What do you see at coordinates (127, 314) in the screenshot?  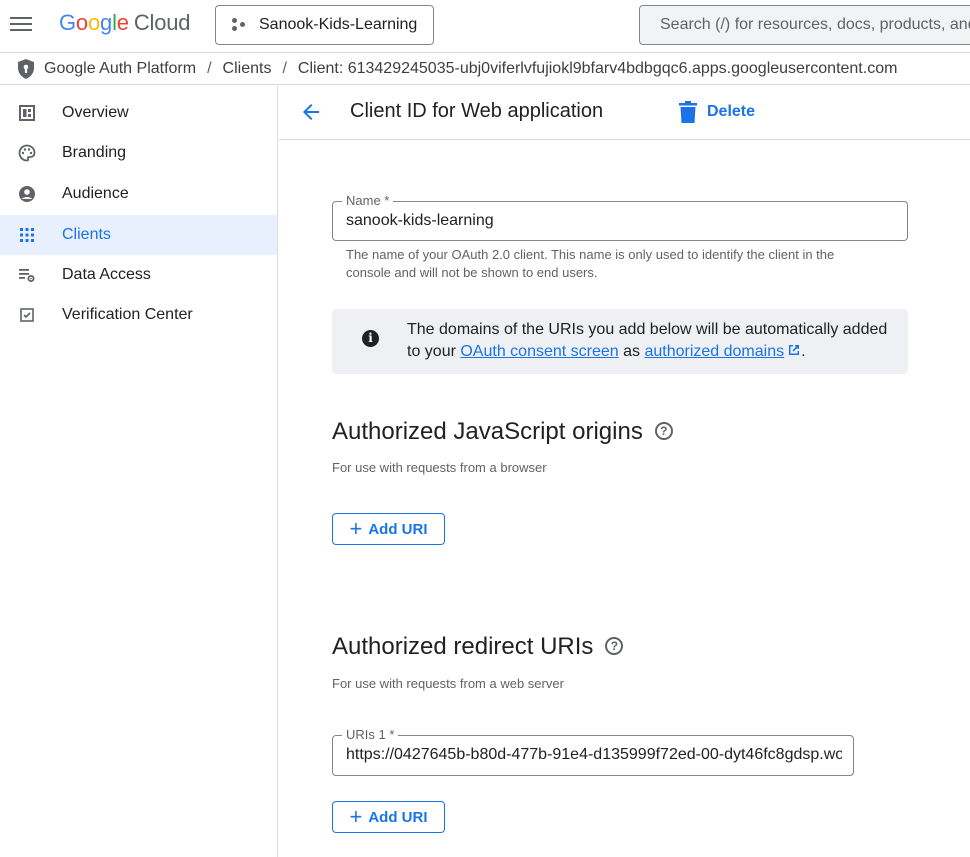 I see `sidebar-item-label: Verification Center` at bounding box center [127, 314].